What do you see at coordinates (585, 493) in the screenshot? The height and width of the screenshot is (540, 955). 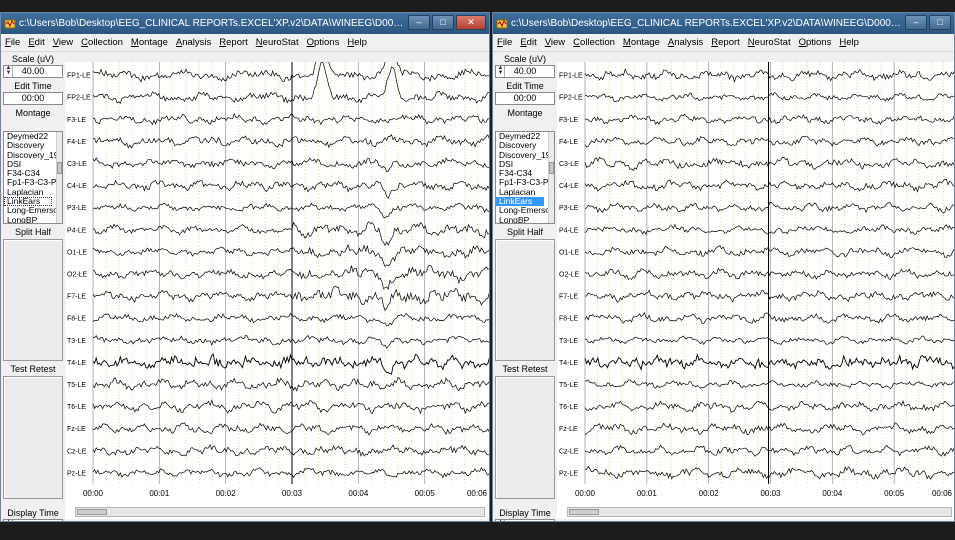 I see `time-tick-label: 00:00` at bounding box center [585, 493].